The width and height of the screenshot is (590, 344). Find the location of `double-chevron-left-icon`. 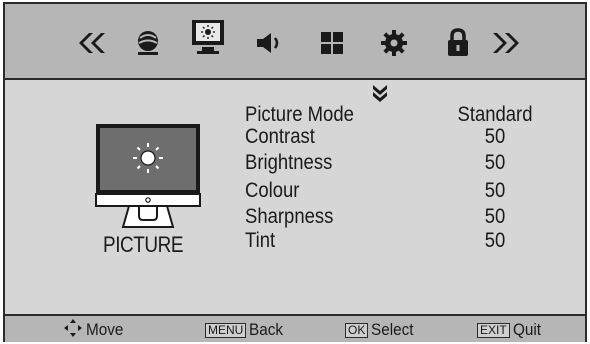

double-chevron-left-icon is located at coordinates (90, 43).